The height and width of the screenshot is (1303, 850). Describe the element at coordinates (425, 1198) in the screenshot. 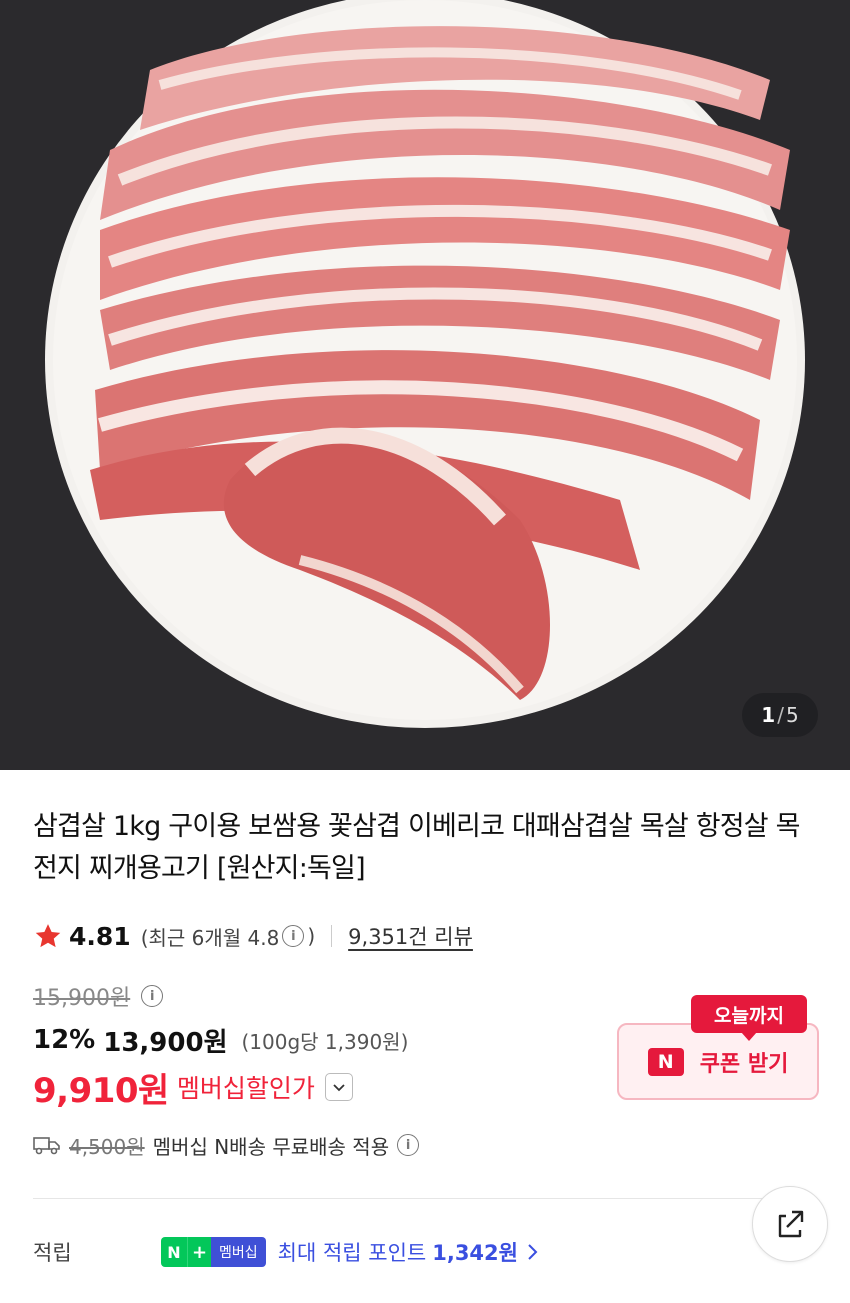

I see `section-divider` at that location.